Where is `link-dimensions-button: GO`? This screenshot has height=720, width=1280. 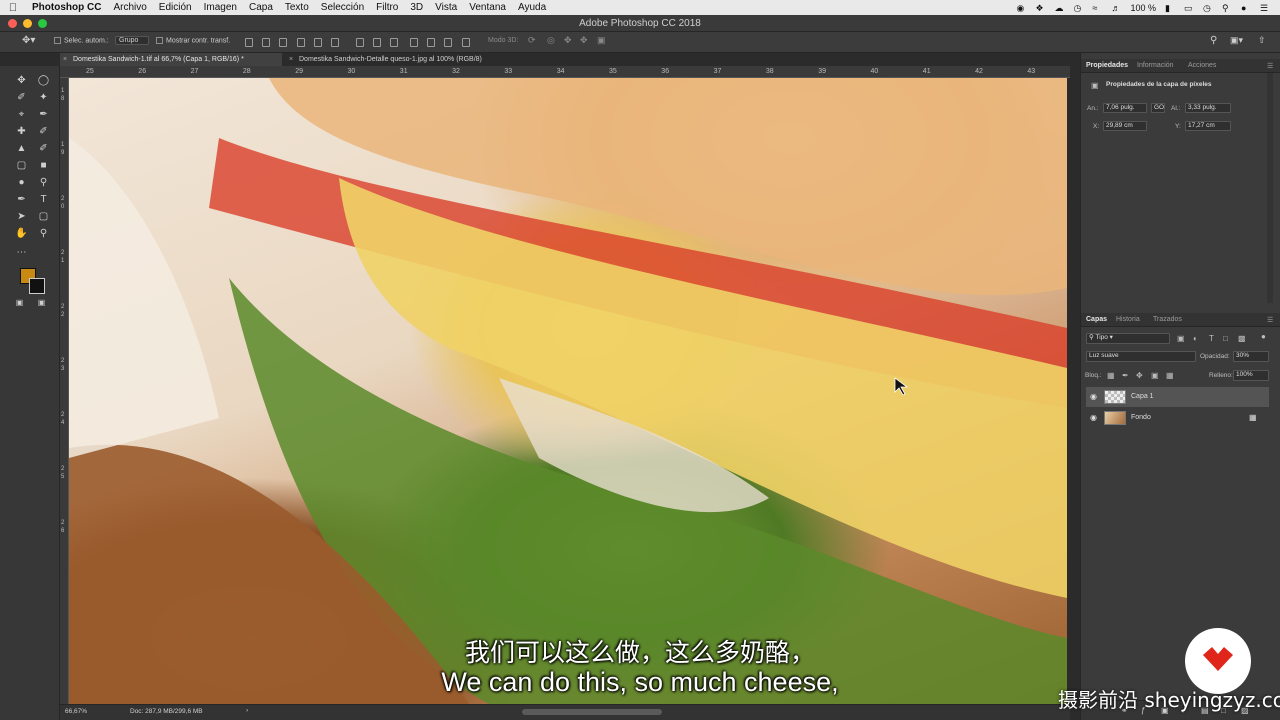
link-dimensions-button: GO is located at coordinates (1158, 108).